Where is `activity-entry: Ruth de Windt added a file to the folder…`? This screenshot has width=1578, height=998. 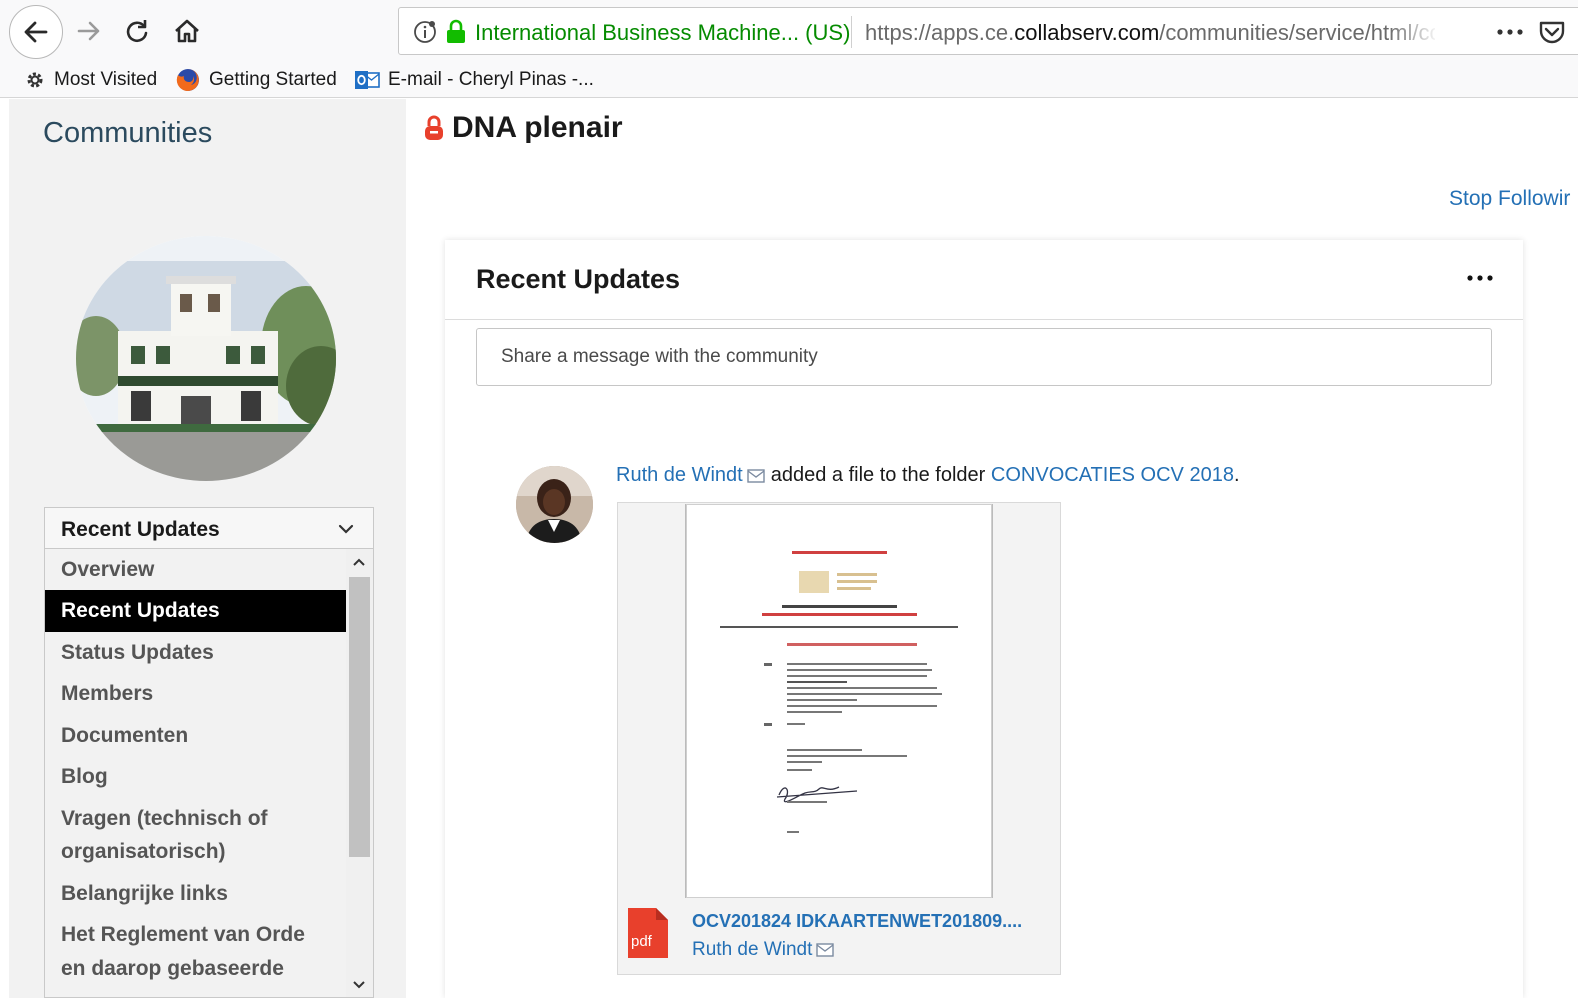
activity-entry: Ruth de Windt added a file to the folder… is located at coordinates (928, 475).